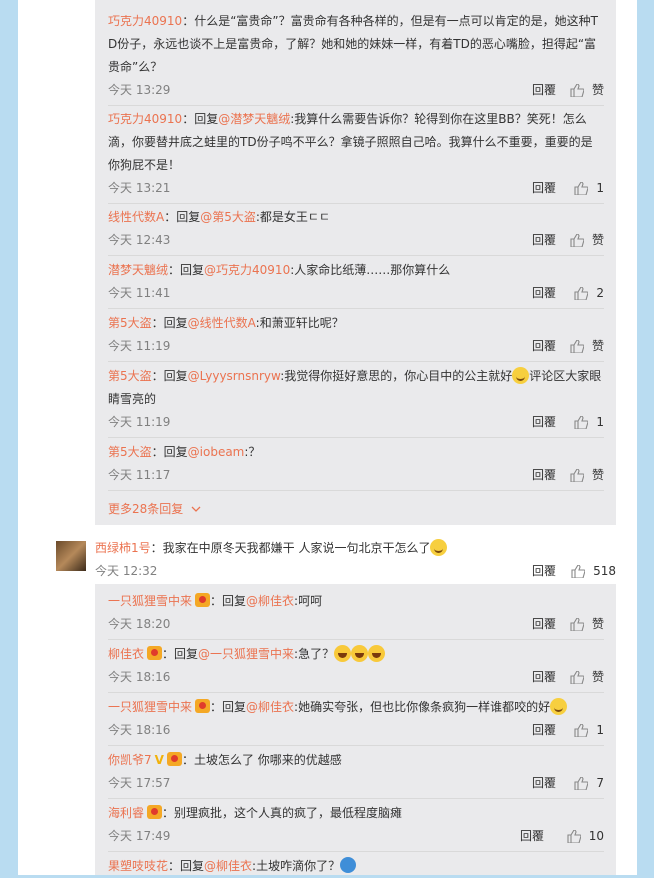 The image size is (654, 878). Describe the element at coordinates (126, 654) in the screenshot. I see `user-link: 柳佳衣` at that location.